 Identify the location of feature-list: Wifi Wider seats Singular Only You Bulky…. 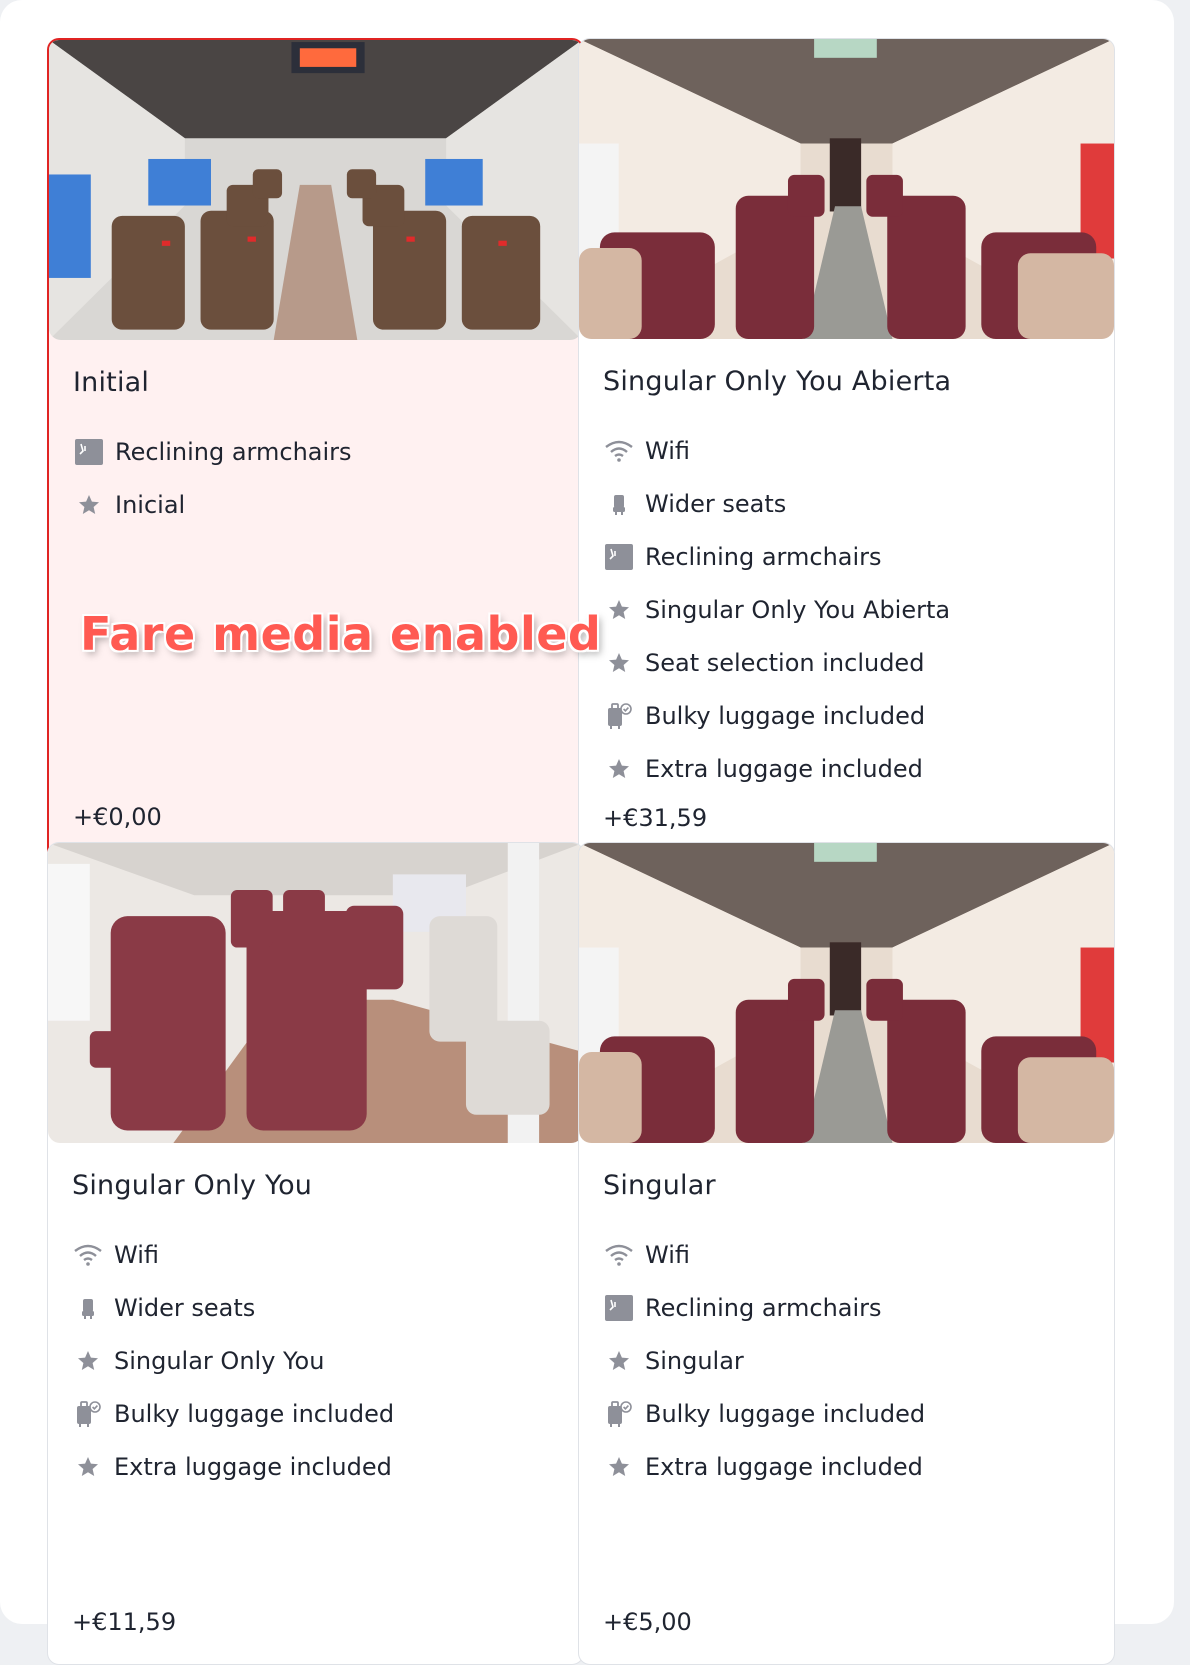
(233, 1360).